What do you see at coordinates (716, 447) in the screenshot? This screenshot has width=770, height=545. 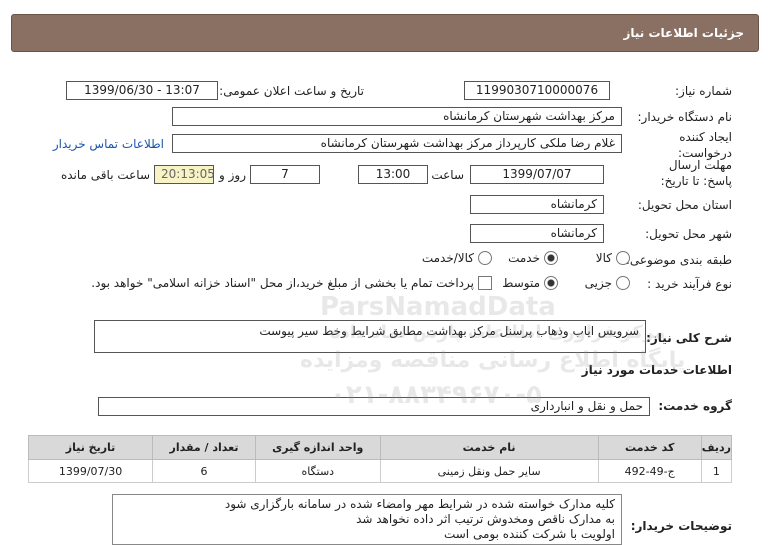 I see `col-row-header: ردیف` at bounding box center [716, 447].